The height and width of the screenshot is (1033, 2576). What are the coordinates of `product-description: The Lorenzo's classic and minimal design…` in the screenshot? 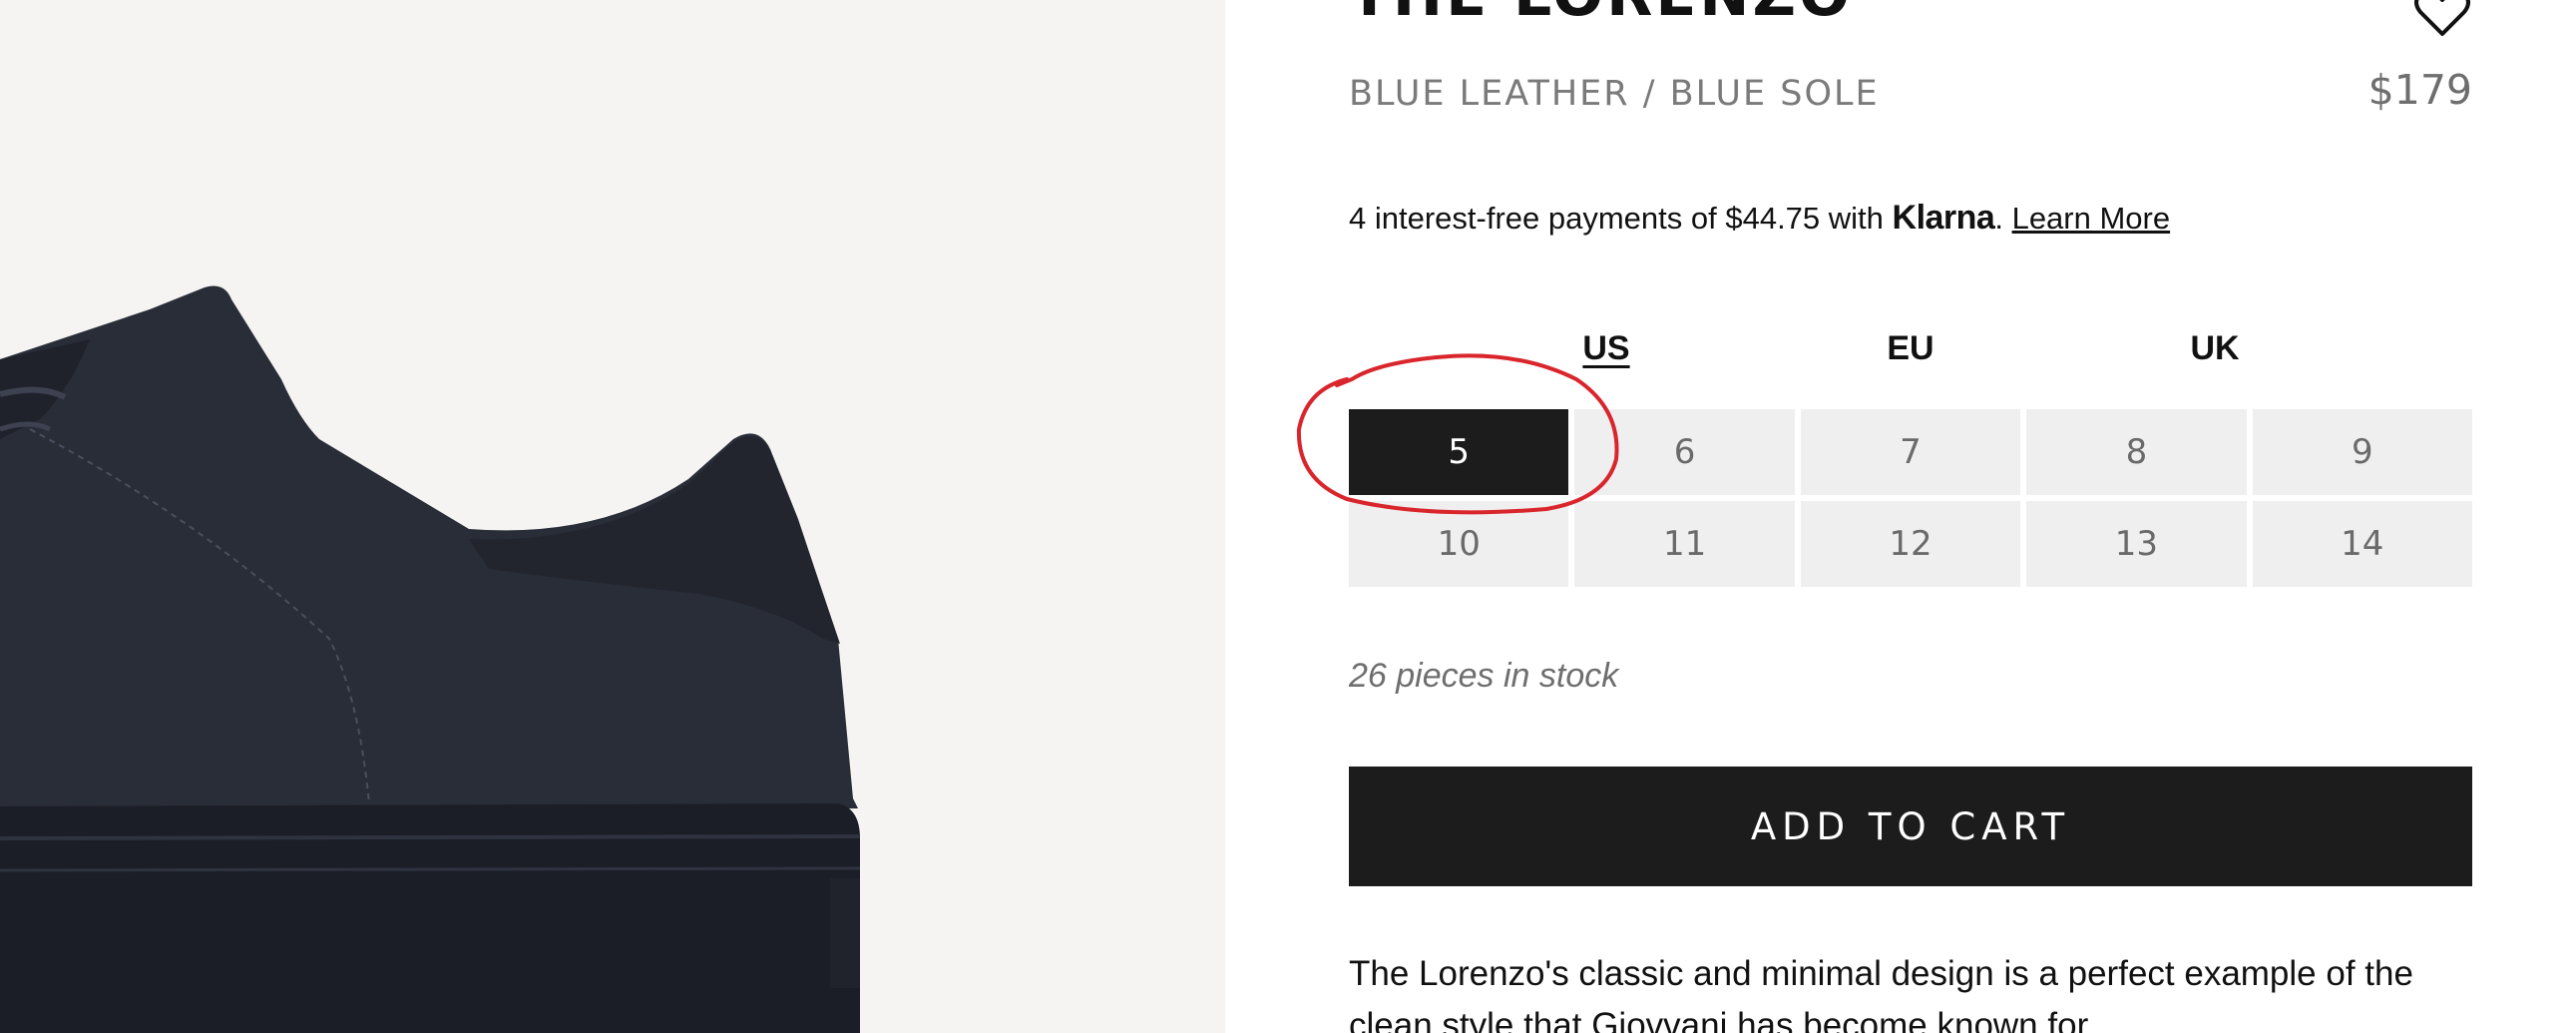 It's located at (1881, 993).